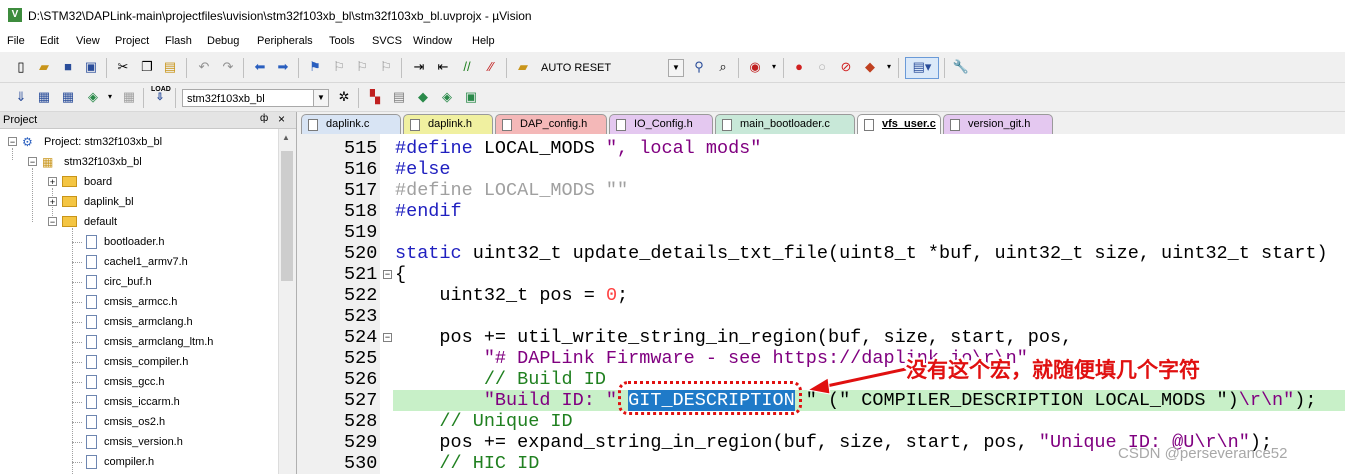 The width and height of the screenshot is (1345, 474). Describe the element at coordinates (21, 97) in the screenshot. I see `translate-icon: ⇓` at that location.